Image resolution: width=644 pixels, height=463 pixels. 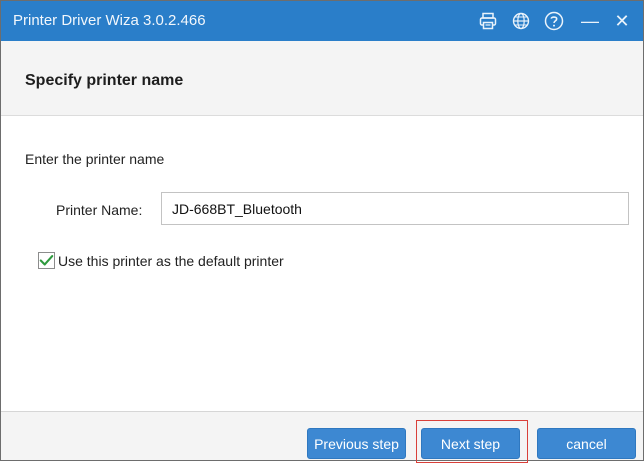 I want to click on help-icon, so click(x=554, y=21).